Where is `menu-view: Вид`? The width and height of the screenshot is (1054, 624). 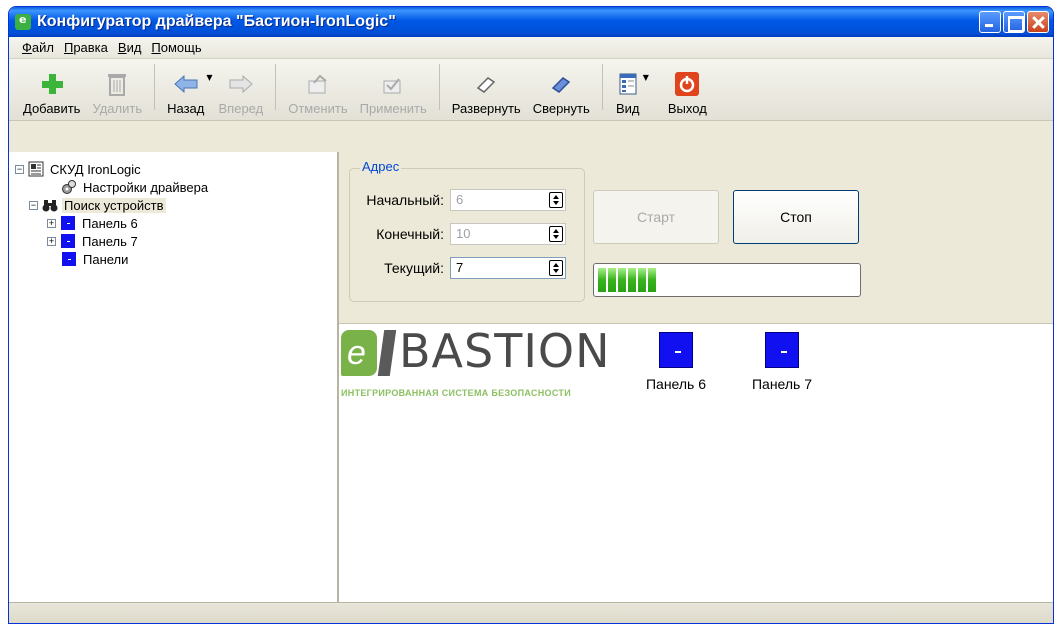
menu-view: Вид is located at coordinates (130, 47).